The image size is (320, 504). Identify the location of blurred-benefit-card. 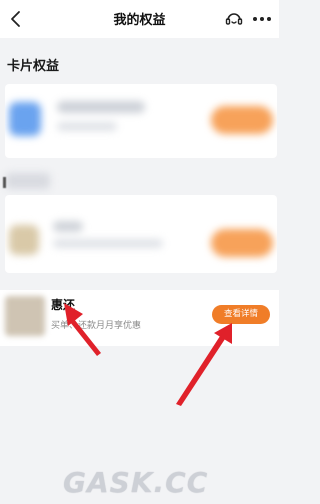
(141, 121).